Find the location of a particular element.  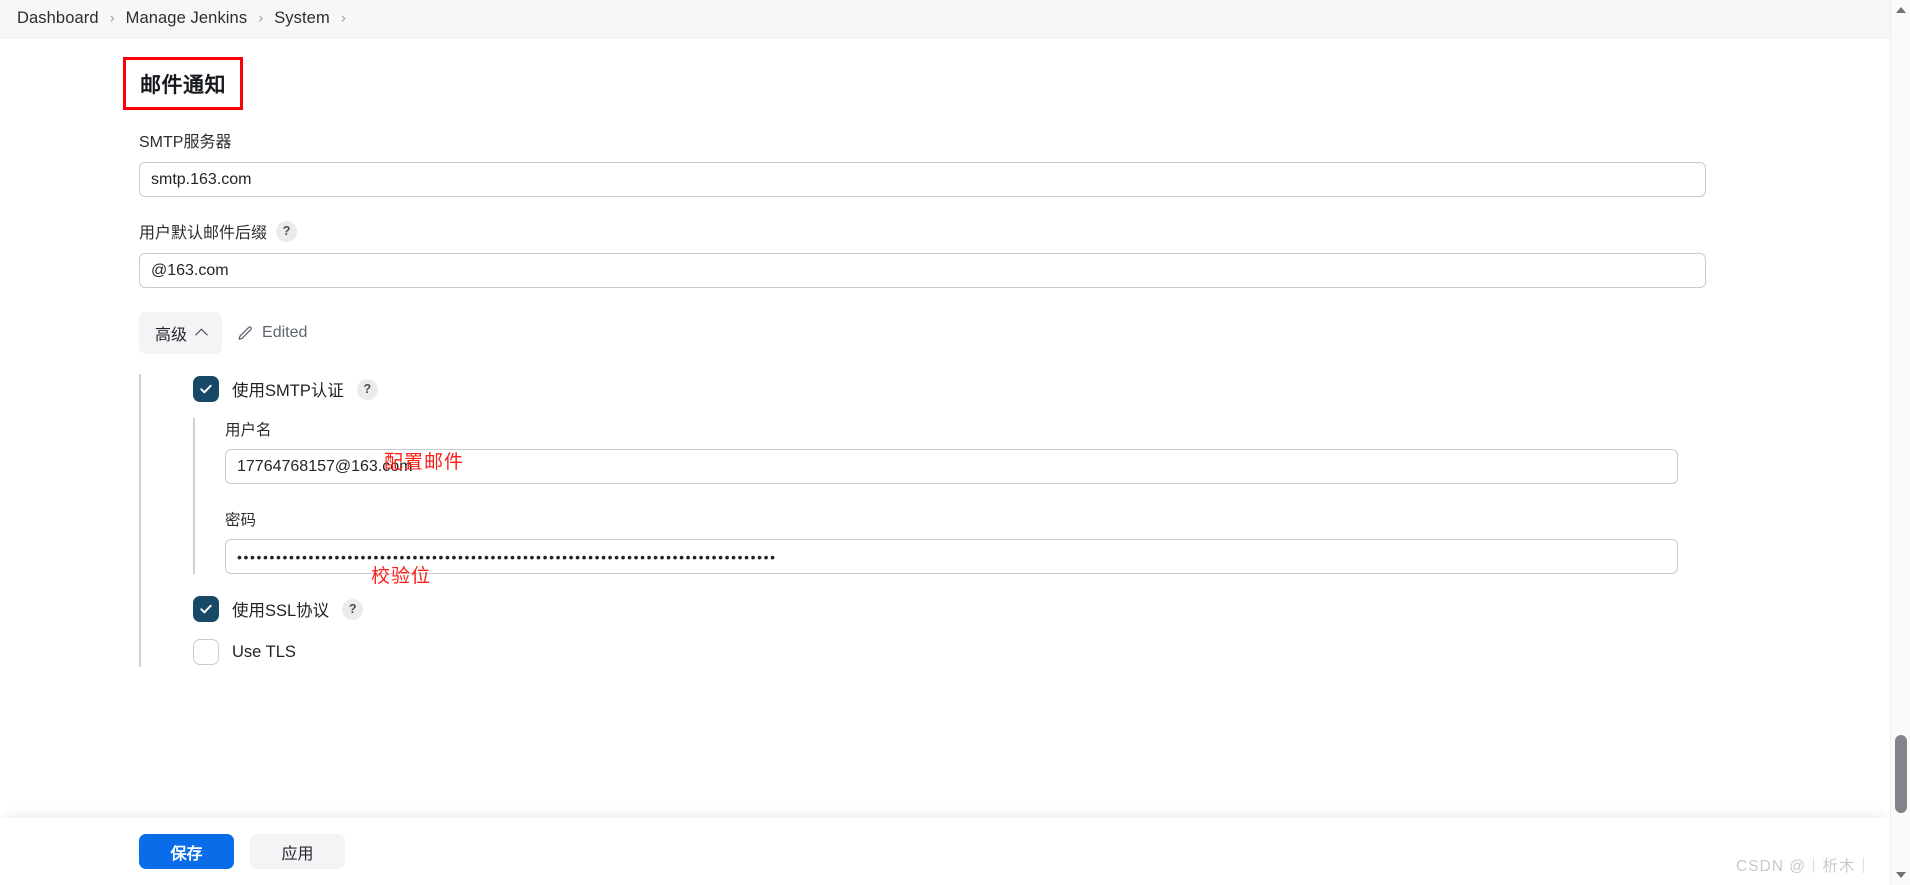

scroll-down-arrow-icon is located at coordinates (1900, 875).